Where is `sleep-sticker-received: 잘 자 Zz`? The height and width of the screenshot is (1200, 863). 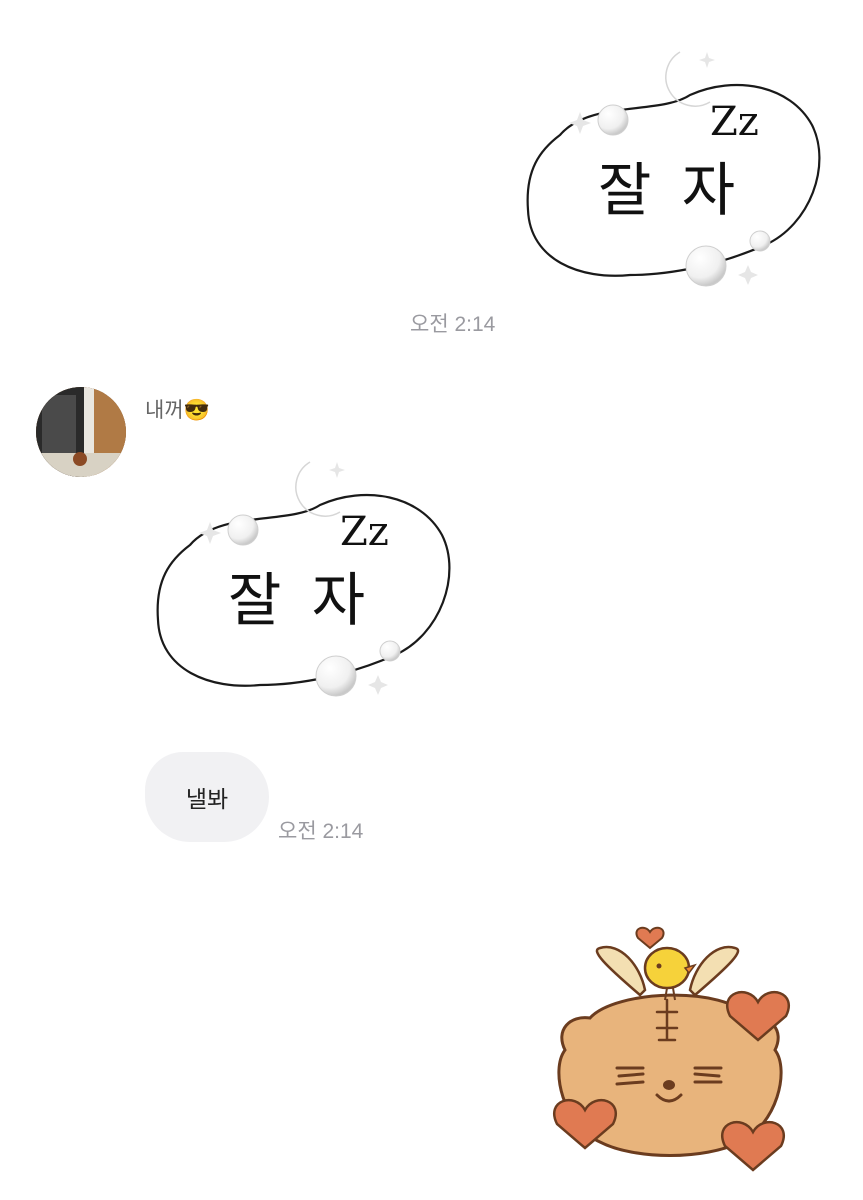 sleep-sticker-received: 잘 자 Zz is located at coordinates (305, 580).